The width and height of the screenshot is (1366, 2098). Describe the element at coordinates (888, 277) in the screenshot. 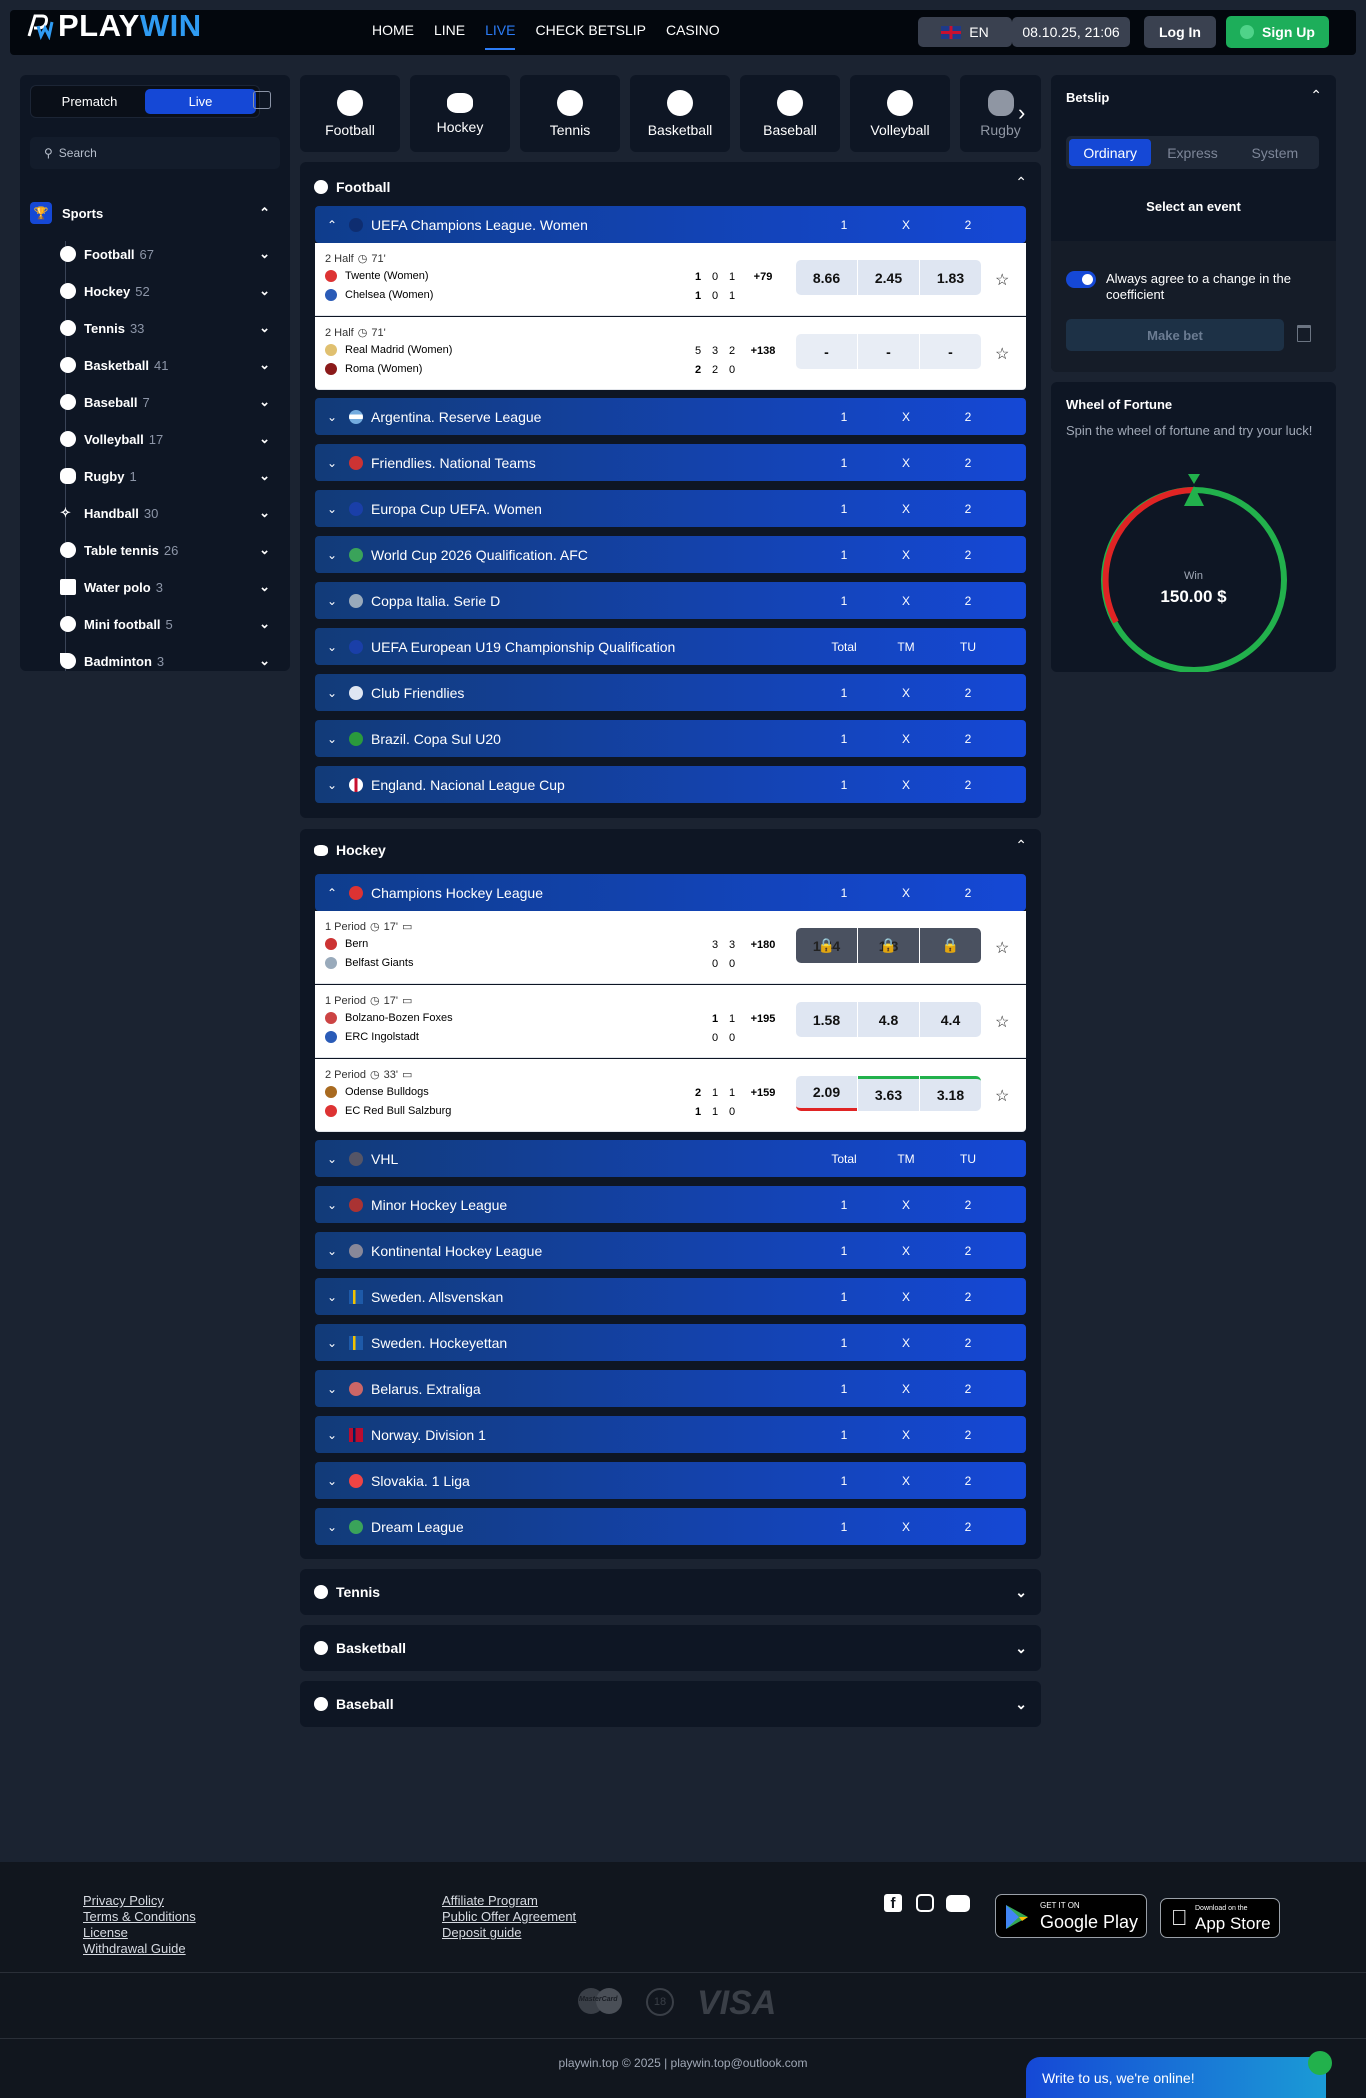

I see `odd-button: 2.45` at that location.